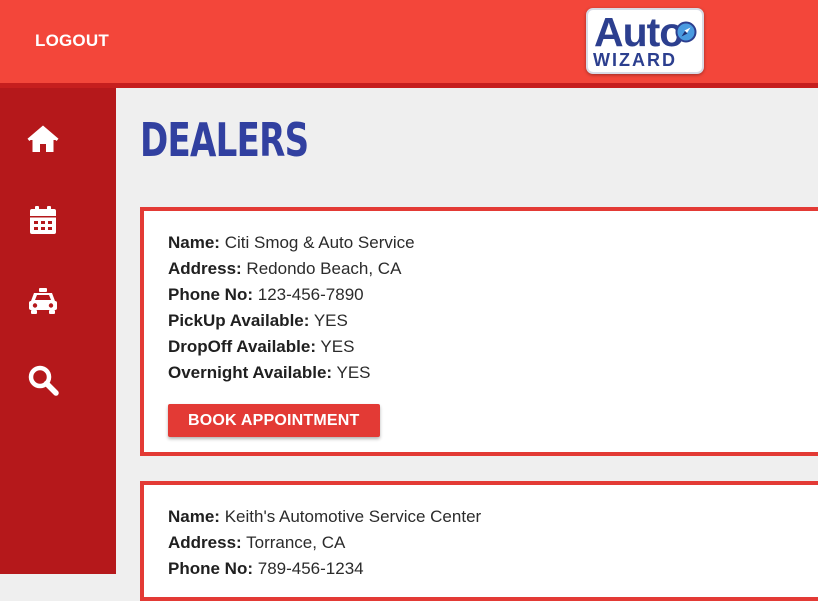 This screenshot has height=601, width=818. I want to click on dealer-pickup-row: PickUp Available: YES, so click(493, 321).